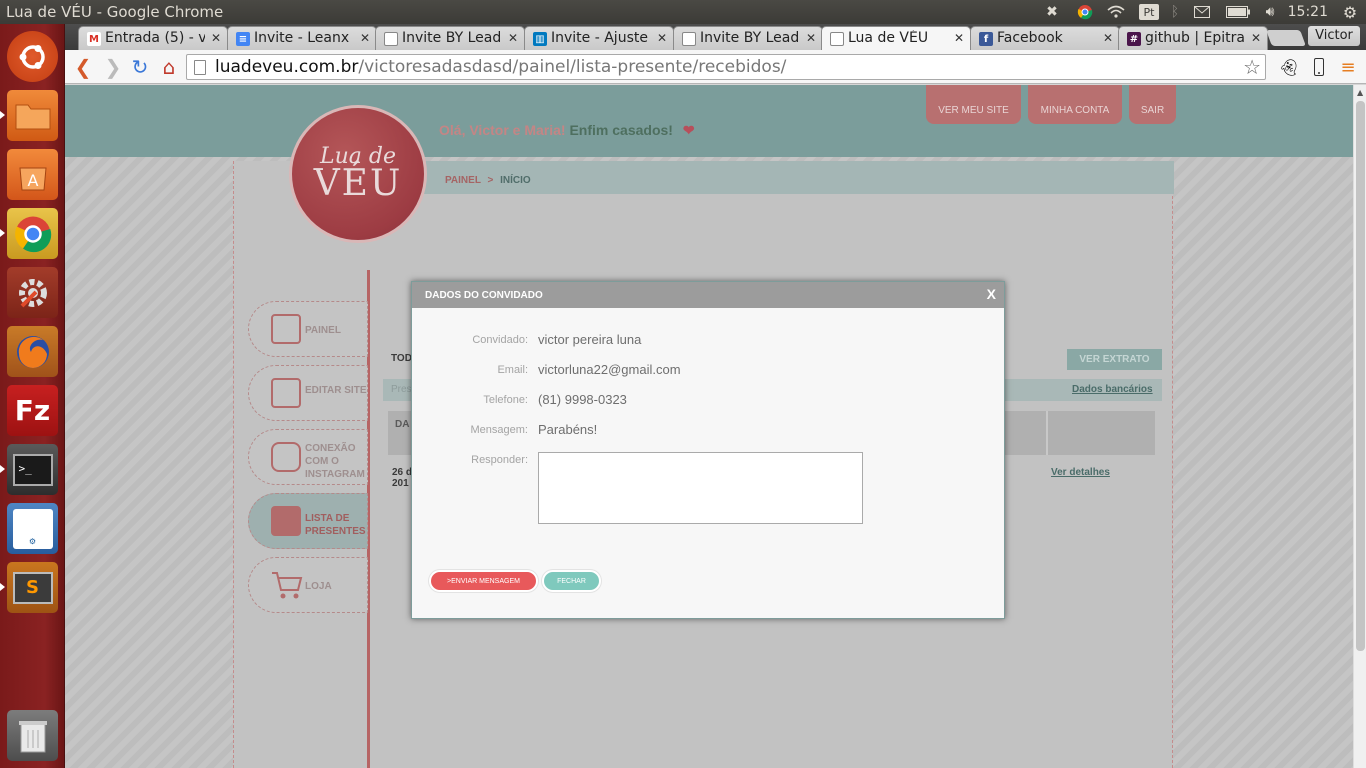 This screenshot has width=1366, height=768. Describe the element at coordinates (1238, 12) in the screenshot. I see `battery-icon` at that location.